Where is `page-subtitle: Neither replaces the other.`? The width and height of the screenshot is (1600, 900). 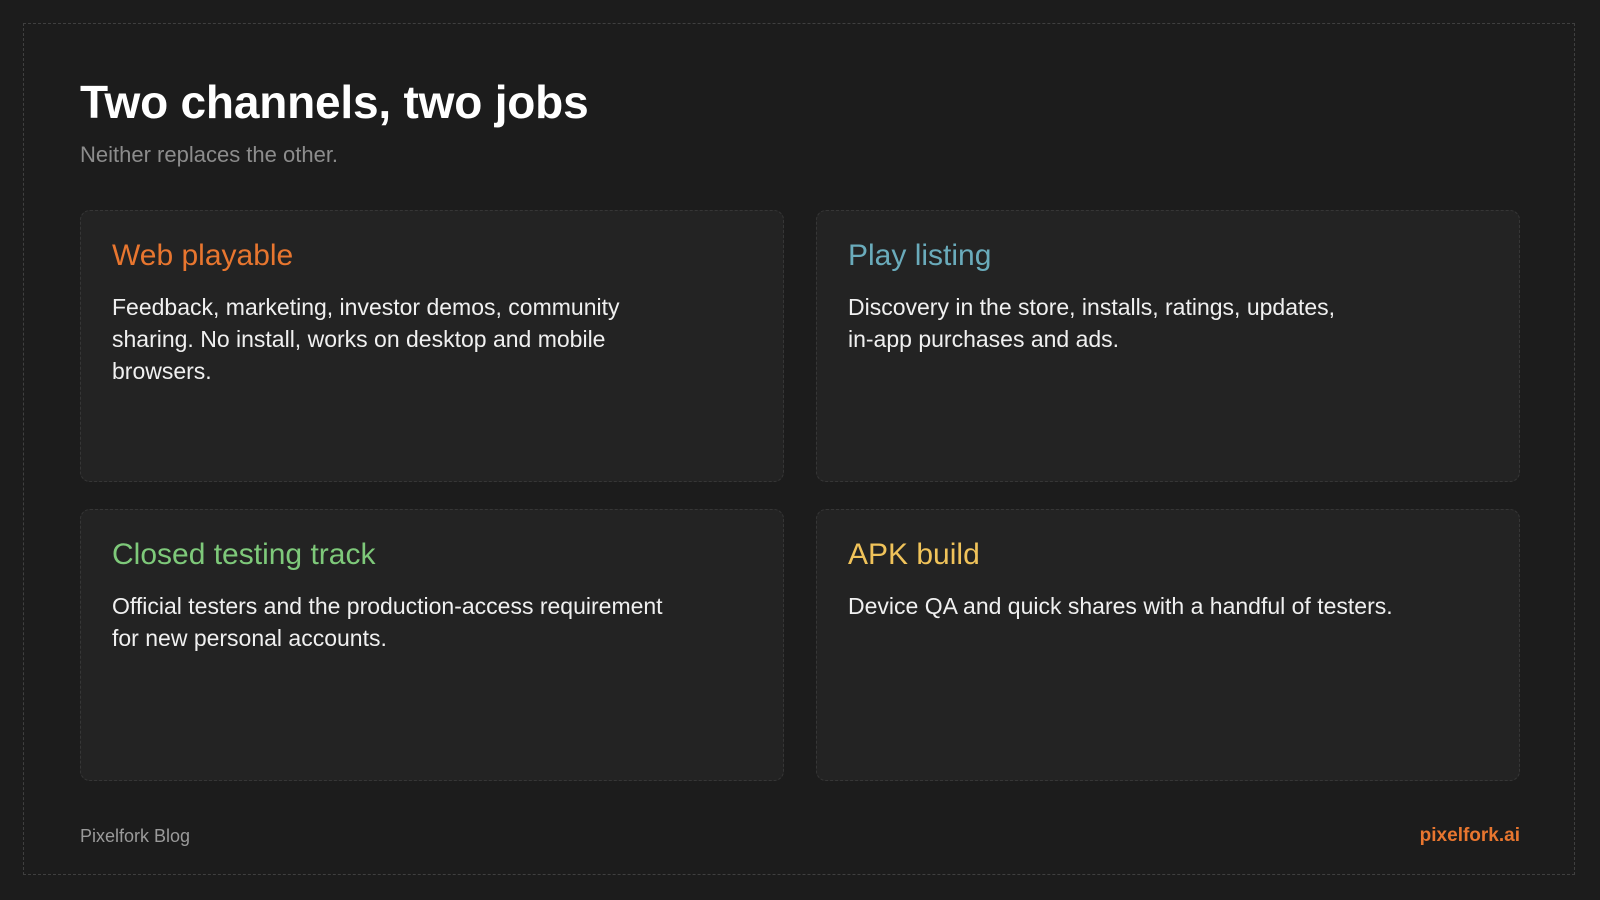 page-subtitle: Neither replaces the other. is located at coordinates (209, 154).